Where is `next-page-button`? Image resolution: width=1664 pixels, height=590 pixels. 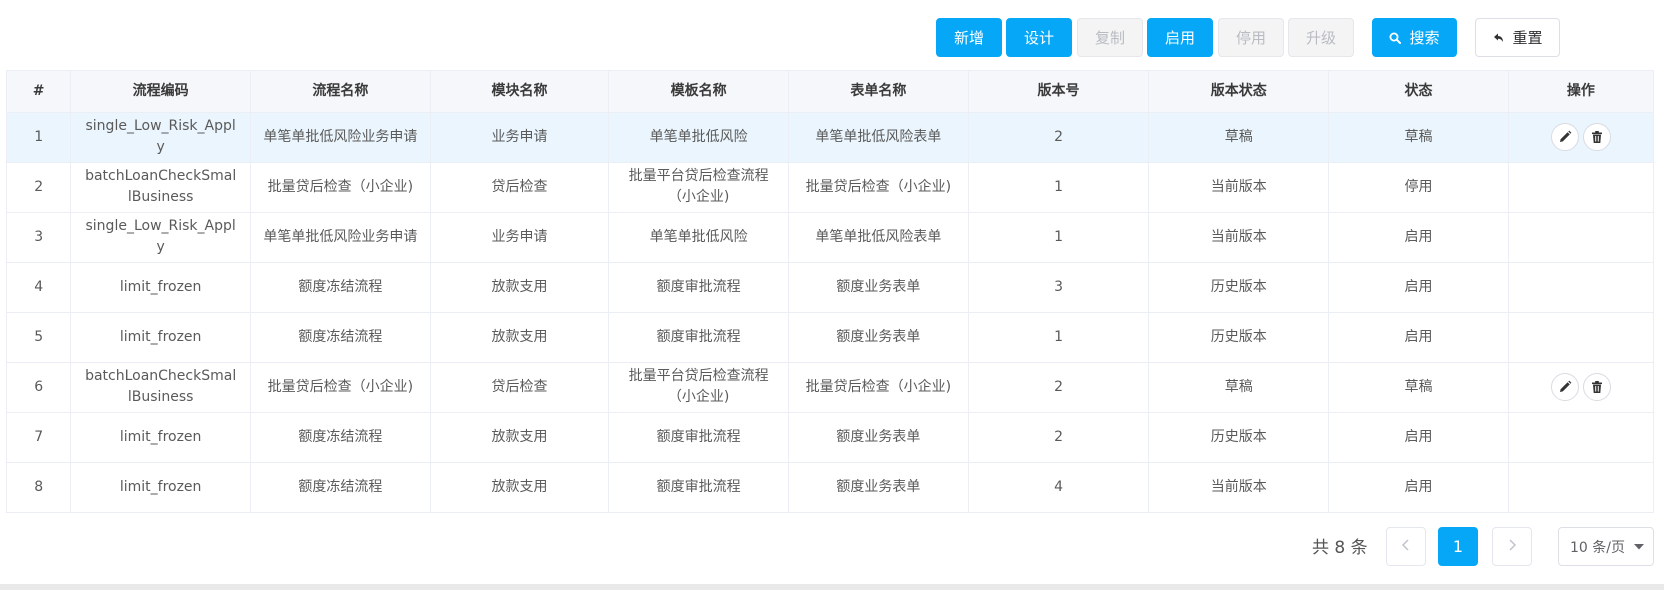 next-page-button is located at coordinates (1512, 546).